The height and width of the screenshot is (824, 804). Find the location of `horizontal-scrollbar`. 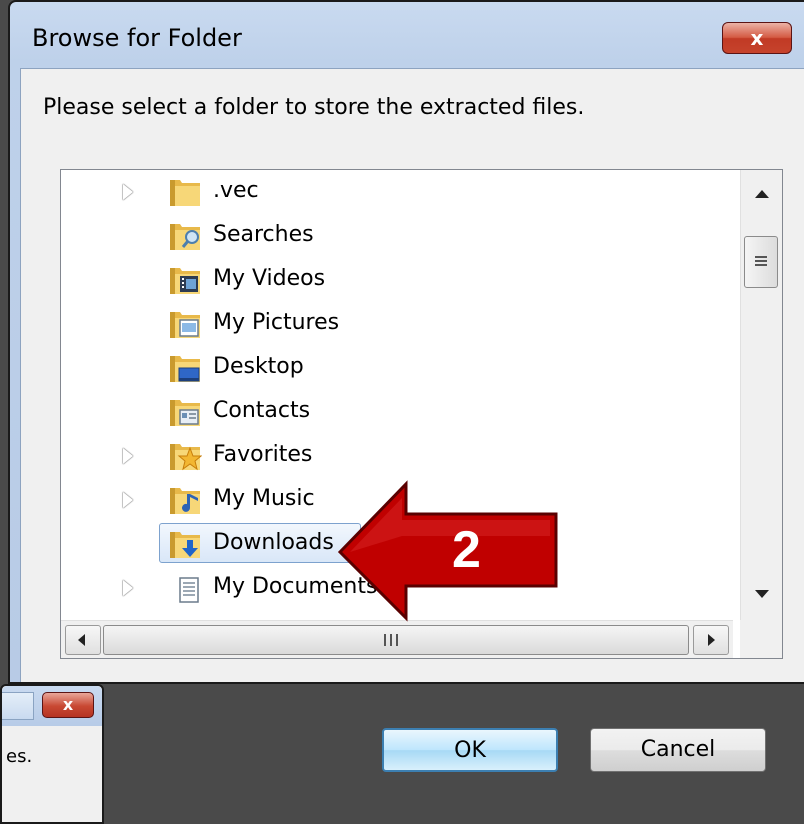

horizontal-scrollbar is located at coordinates (397, 639).